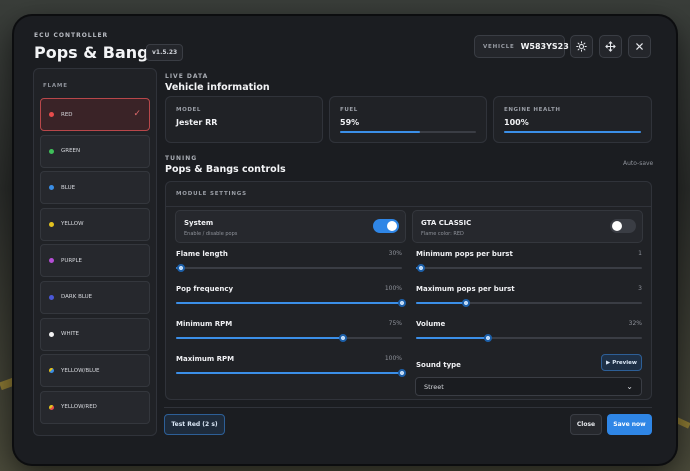 The image size is (690, 471). I want to click on system-subtitle: Enable / disable pops, so click(211, 234).